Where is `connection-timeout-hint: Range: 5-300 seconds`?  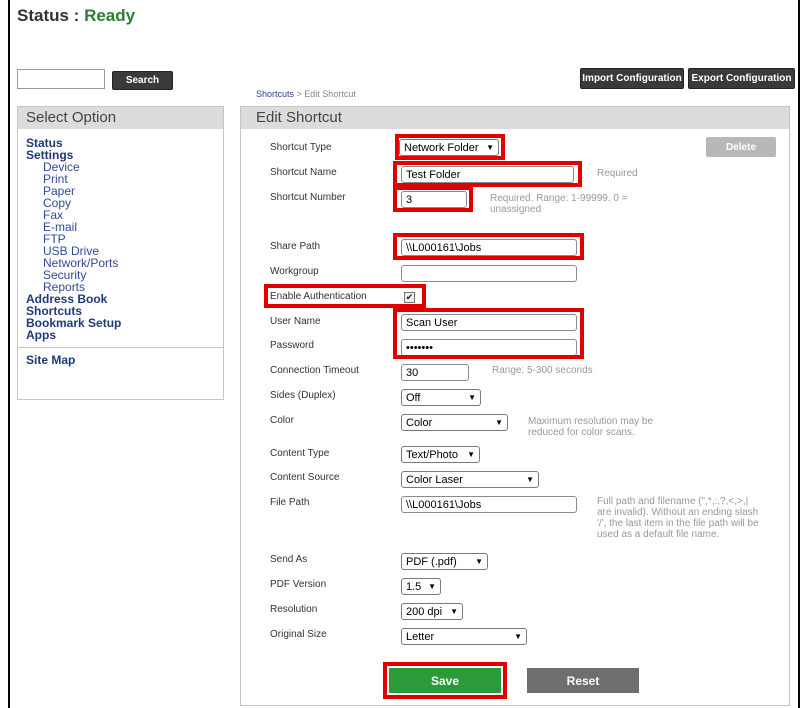 connection-timeout-hint: Range: 5-300 seconds is located at coordinates (542, 370).